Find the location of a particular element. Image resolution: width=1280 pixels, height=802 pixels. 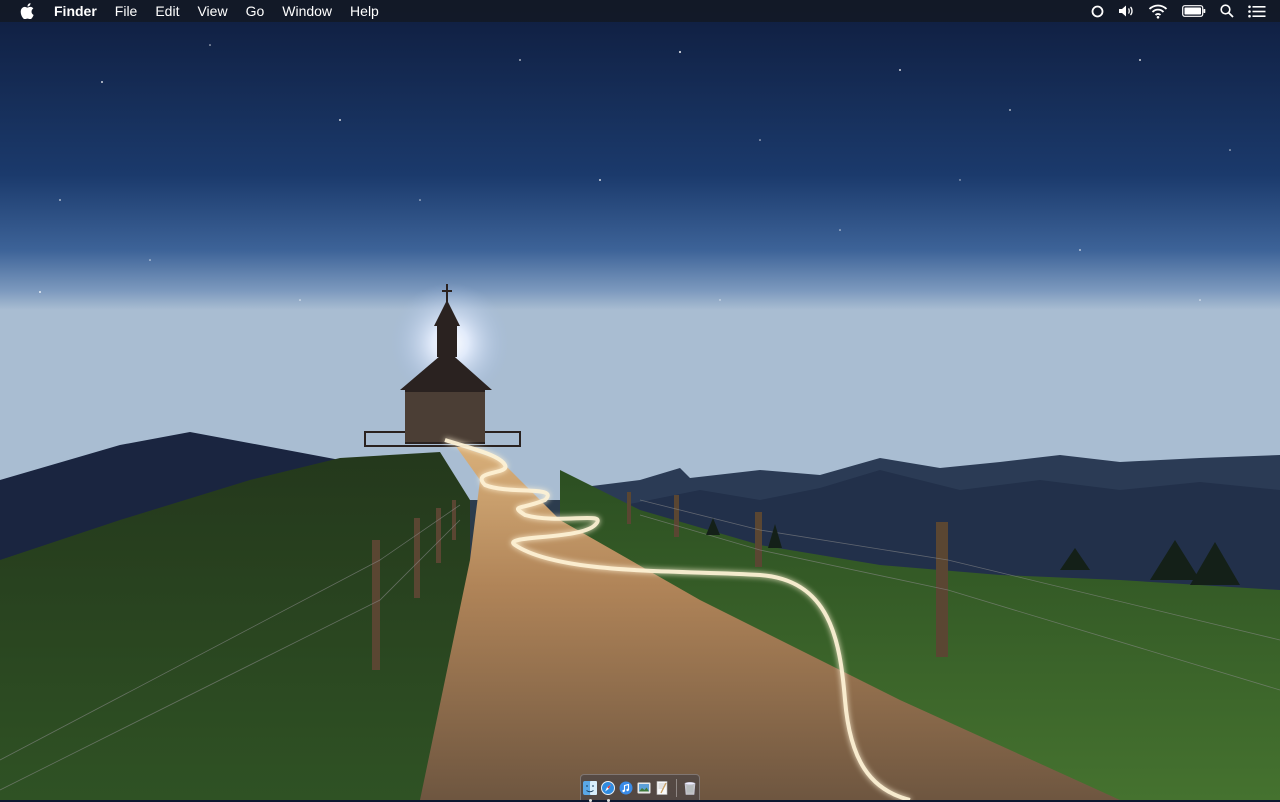

menu-bar: Finder File Edit View Go Window Help is located at coordinates (640, 11).